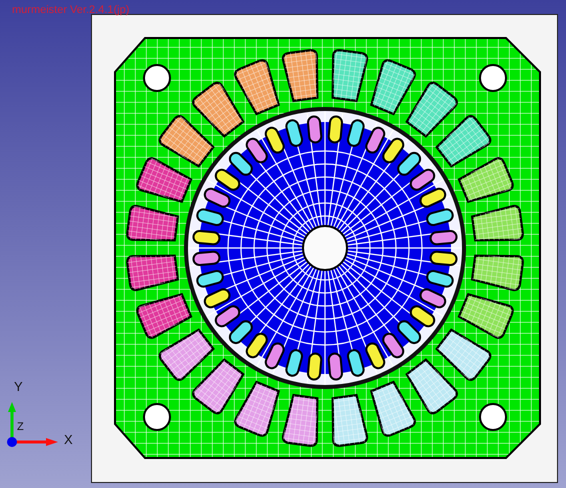  Describe the element at coordinates (32, 424) in the screenshot. I see `axis-triad-icon` at that location.